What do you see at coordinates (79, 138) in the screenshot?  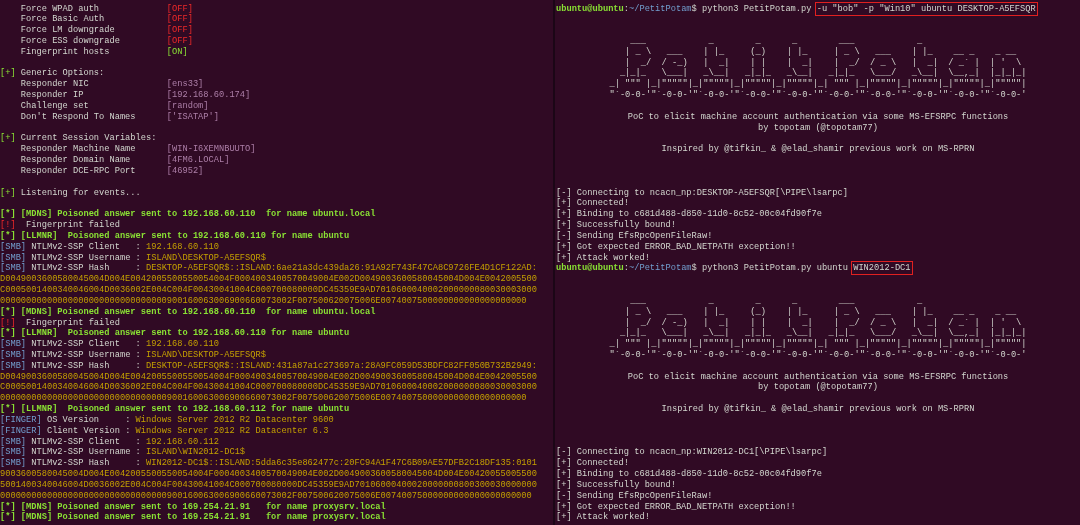 I see `terminal-line: [+] Current Session Variables:` at bounding box center [79, 138].